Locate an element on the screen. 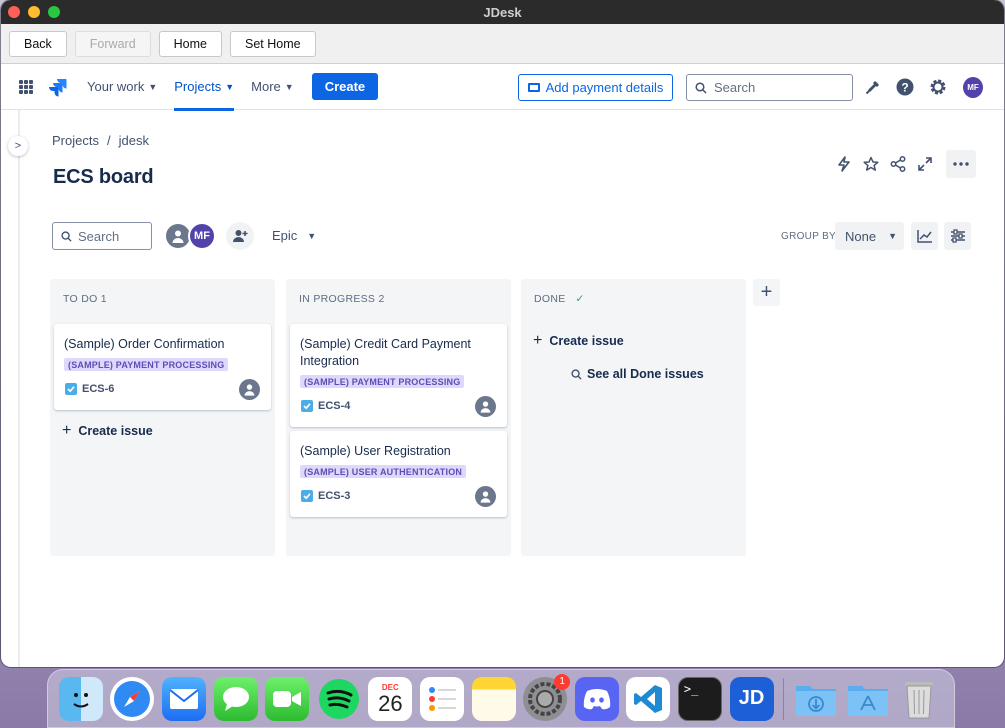 This screenshot has height=728, width=1005. board-search-input: Search is located at coordinates (102, 236).